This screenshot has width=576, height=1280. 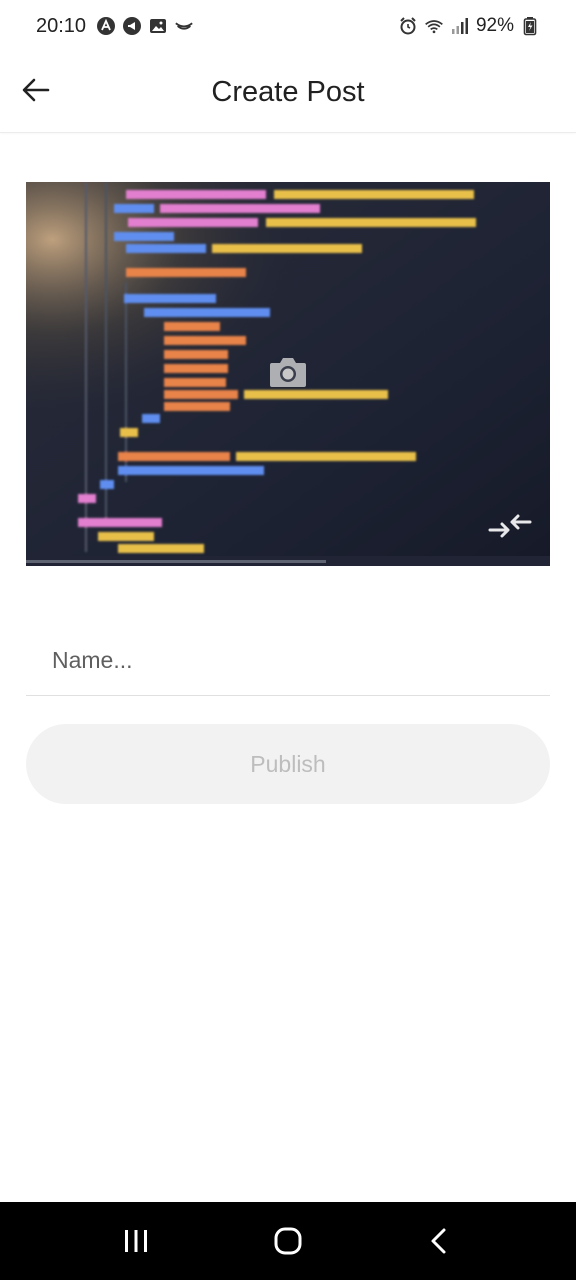 I want to click on recent-apps-icon, so click(x=136, y=1241).